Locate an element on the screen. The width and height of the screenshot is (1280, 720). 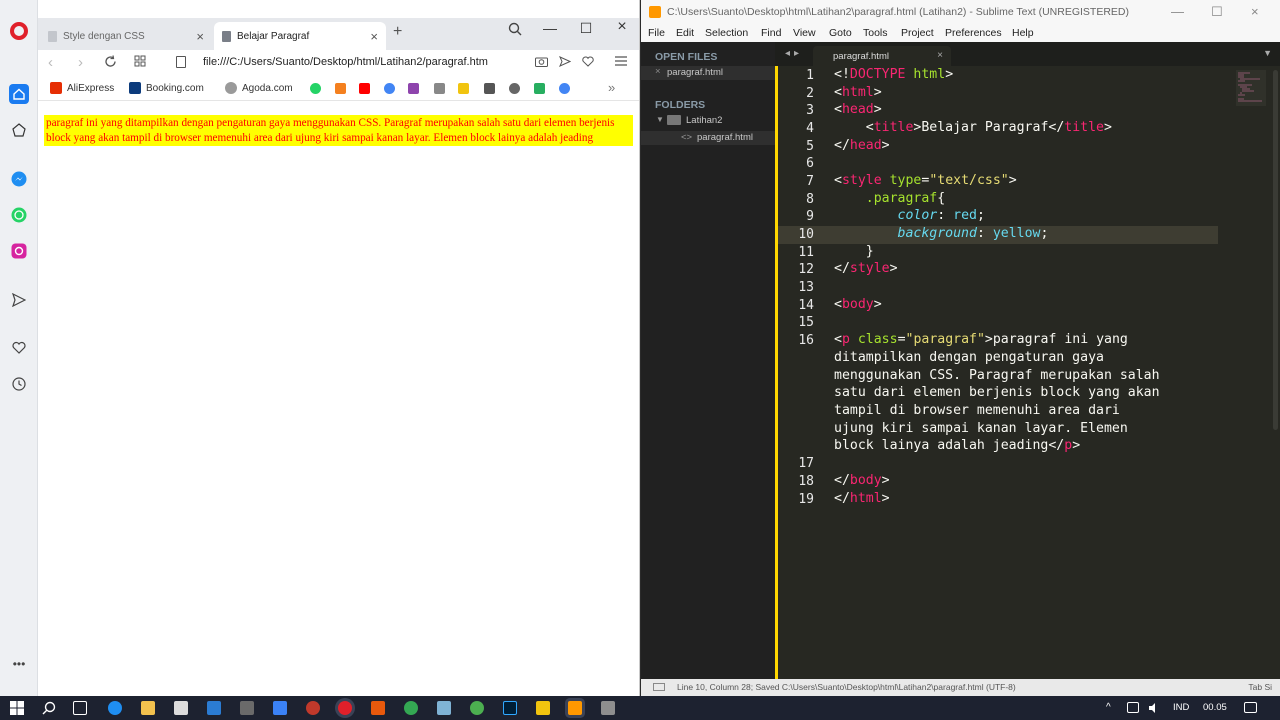
wifi-bookmark-icon is located at coordinates (439, 88).